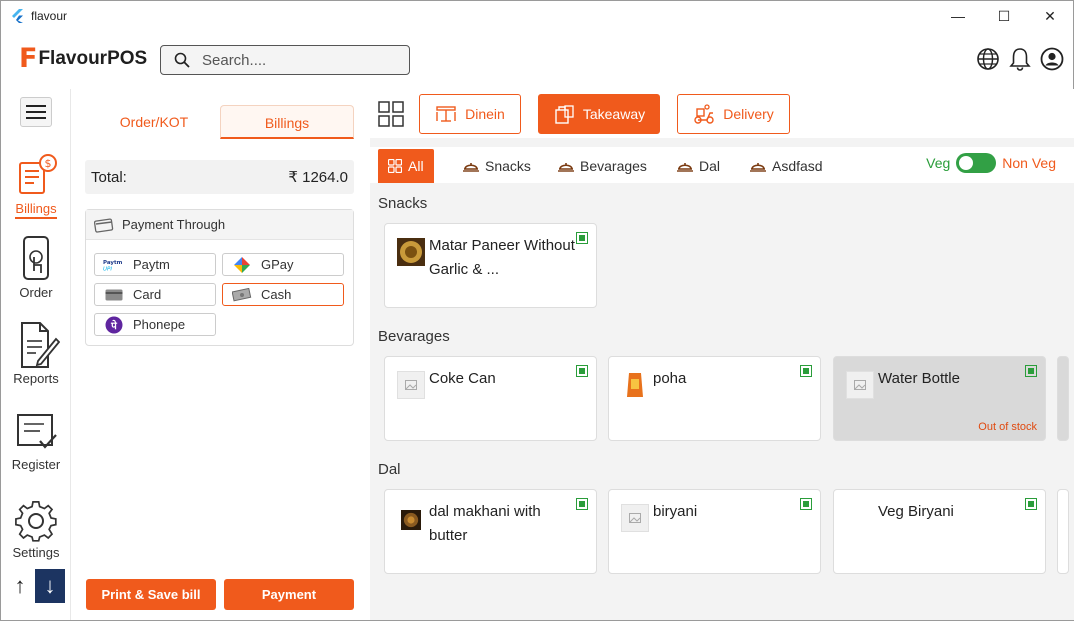 Image resolution: width=1074 pixels, height=621 pixels. Describe the element at coordinates (462, 378) in the screenshot. I see `menu-item-name: Coke Can` at that location.